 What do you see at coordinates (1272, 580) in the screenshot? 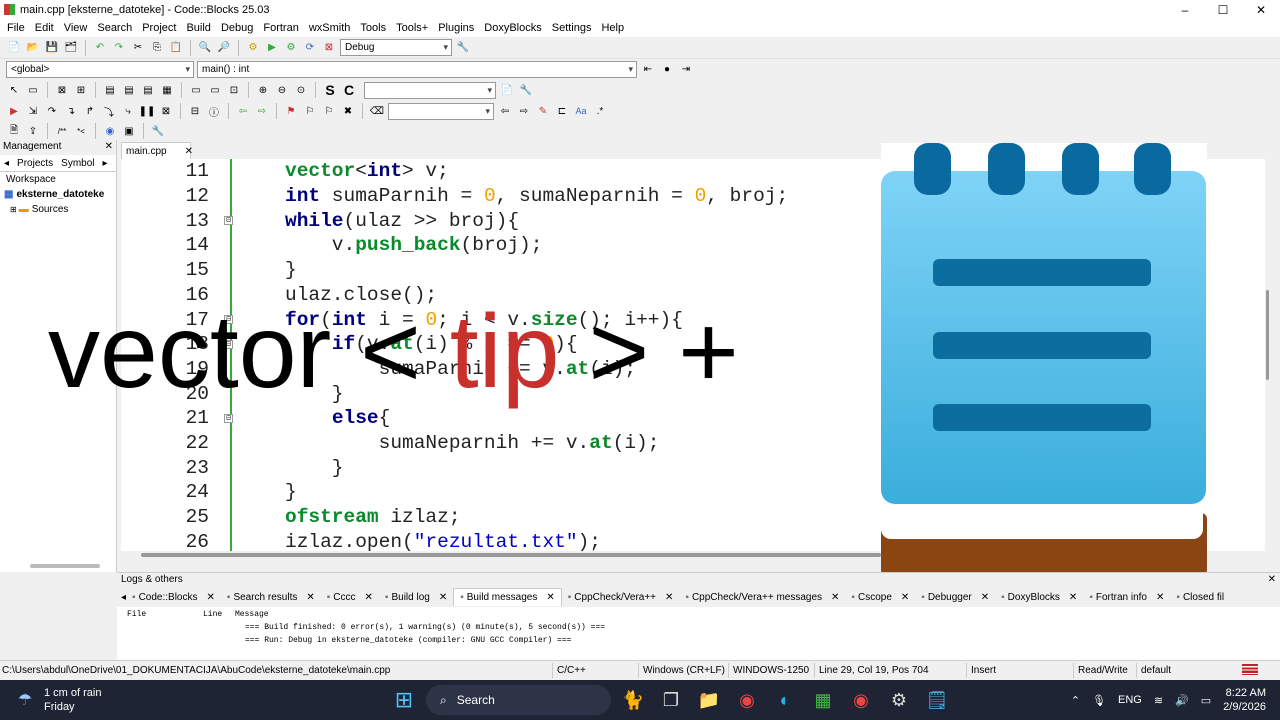
I see `logs-close-icon: ✕` at bounding box center [1272, 580].